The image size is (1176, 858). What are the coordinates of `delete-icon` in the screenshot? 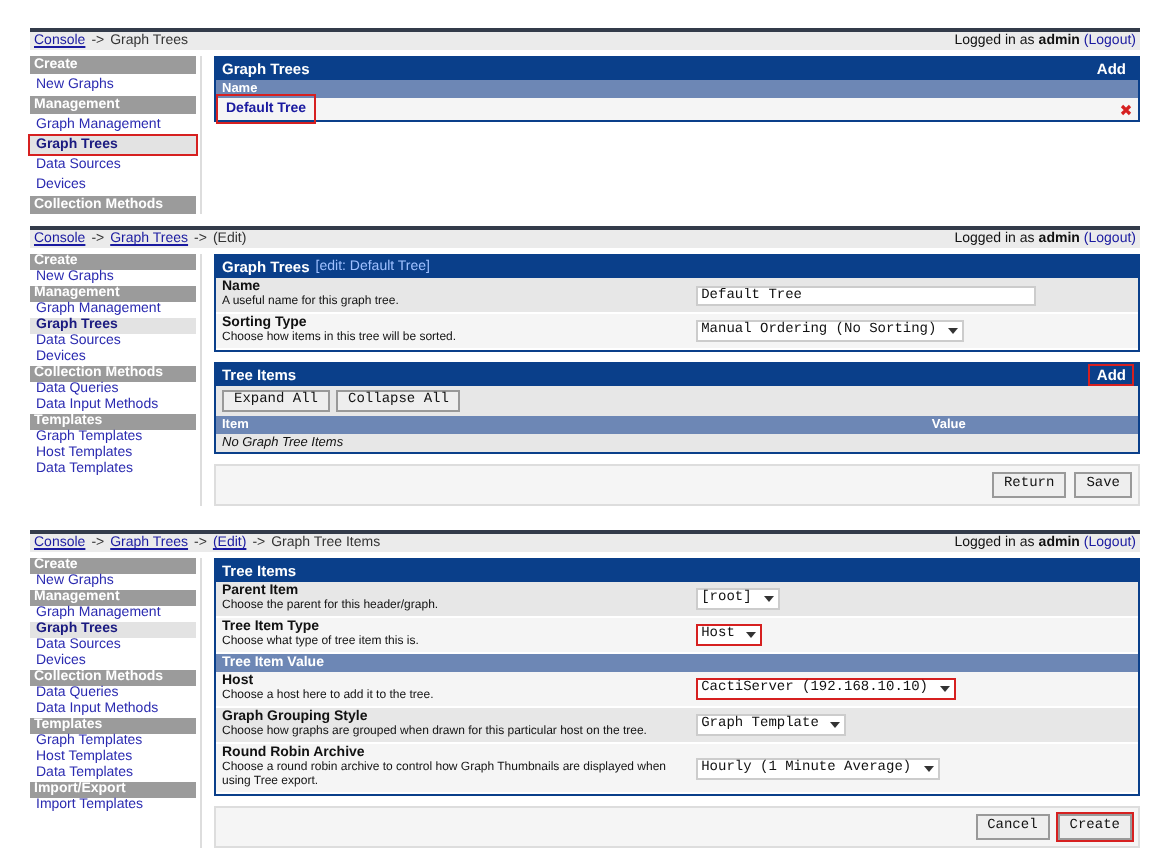 It's located at (1126, 109).